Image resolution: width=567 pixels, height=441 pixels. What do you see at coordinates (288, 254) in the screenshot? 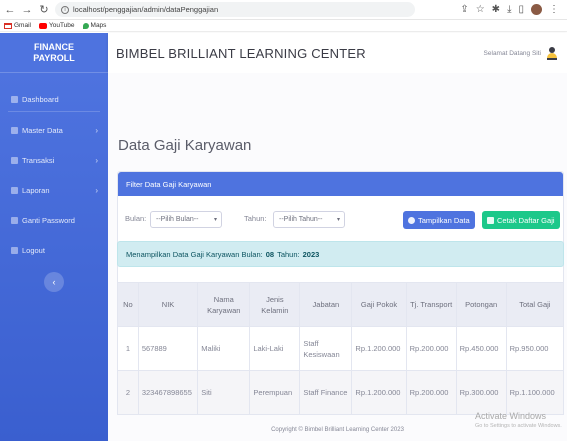
I see `alert-tahun-label: Tahun:` at bounding box center [288, 254].